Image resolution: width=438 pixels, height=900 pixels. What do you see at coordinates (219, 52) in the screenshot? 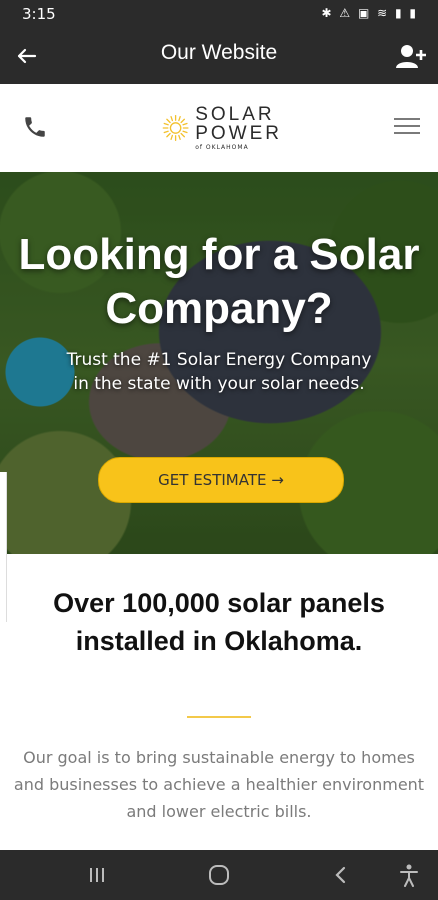
I see `page-title: Our Website` at bounding box center [219, 52].